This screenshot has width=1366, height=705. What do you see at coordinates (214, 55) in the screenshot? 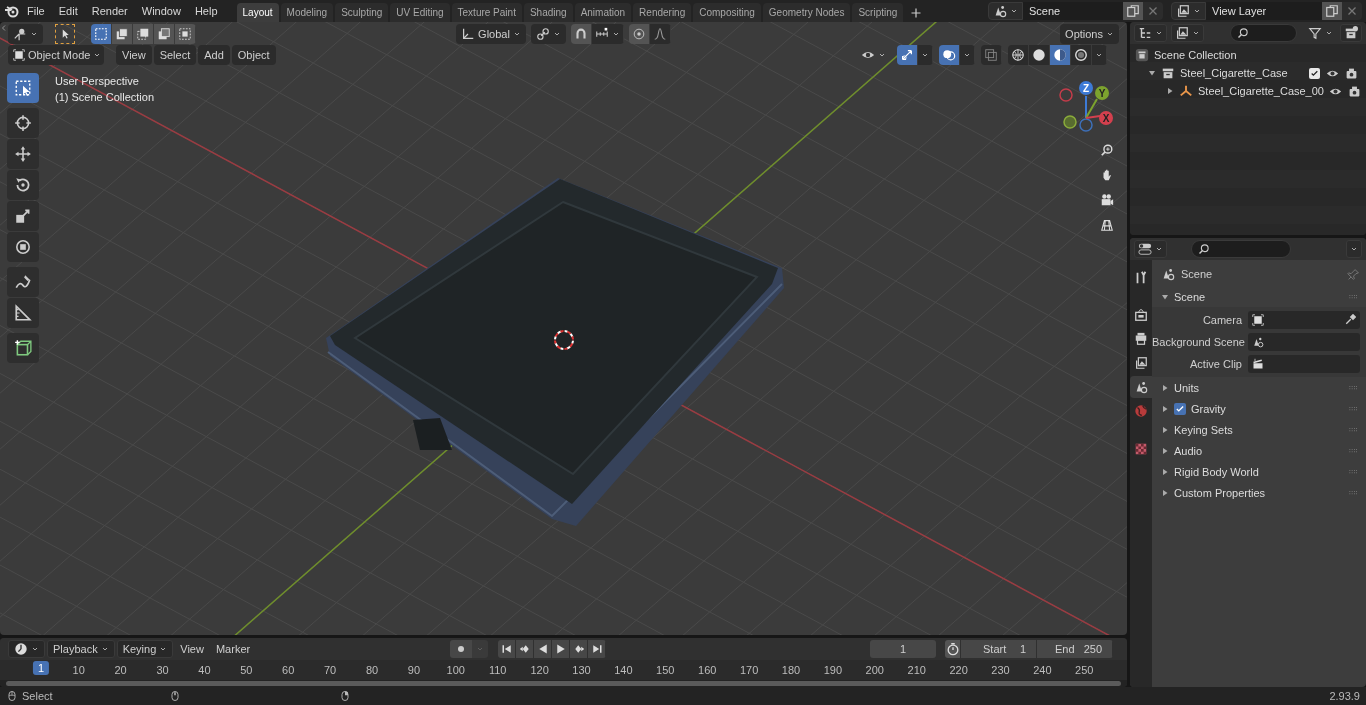
I see `viewport-menu: Add` at bounding box center [214, 55].